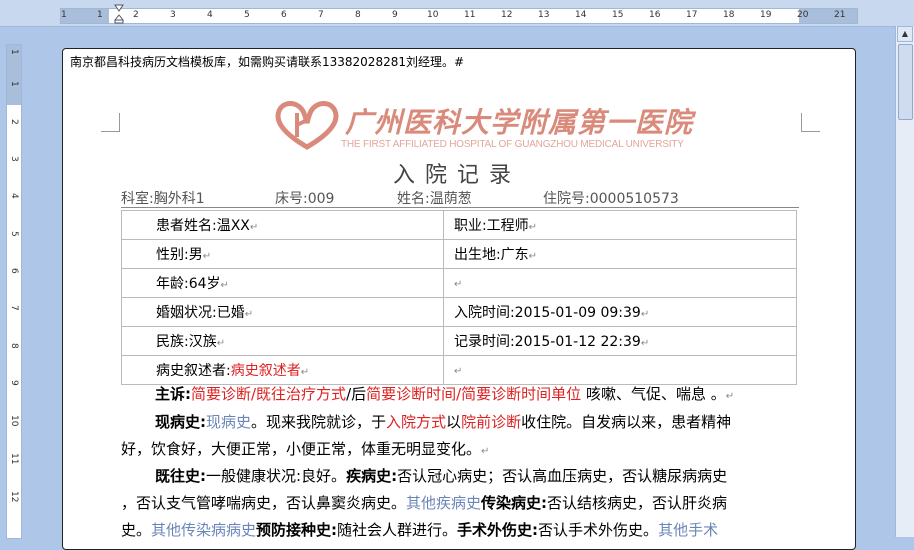 The width and height of the screenshot is (914, 550). What do you see at coordinates (457, 175) in the screenshot?
I see `page-title: 入院记录` at bounding box center [457, 175].